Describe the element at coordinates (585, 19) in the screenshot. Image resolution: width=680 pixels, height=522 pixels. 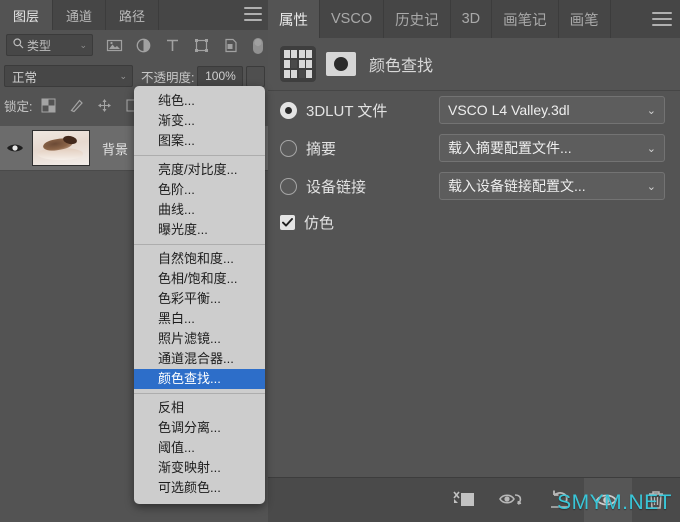
I see `tab-brush: 画笔` at that location.